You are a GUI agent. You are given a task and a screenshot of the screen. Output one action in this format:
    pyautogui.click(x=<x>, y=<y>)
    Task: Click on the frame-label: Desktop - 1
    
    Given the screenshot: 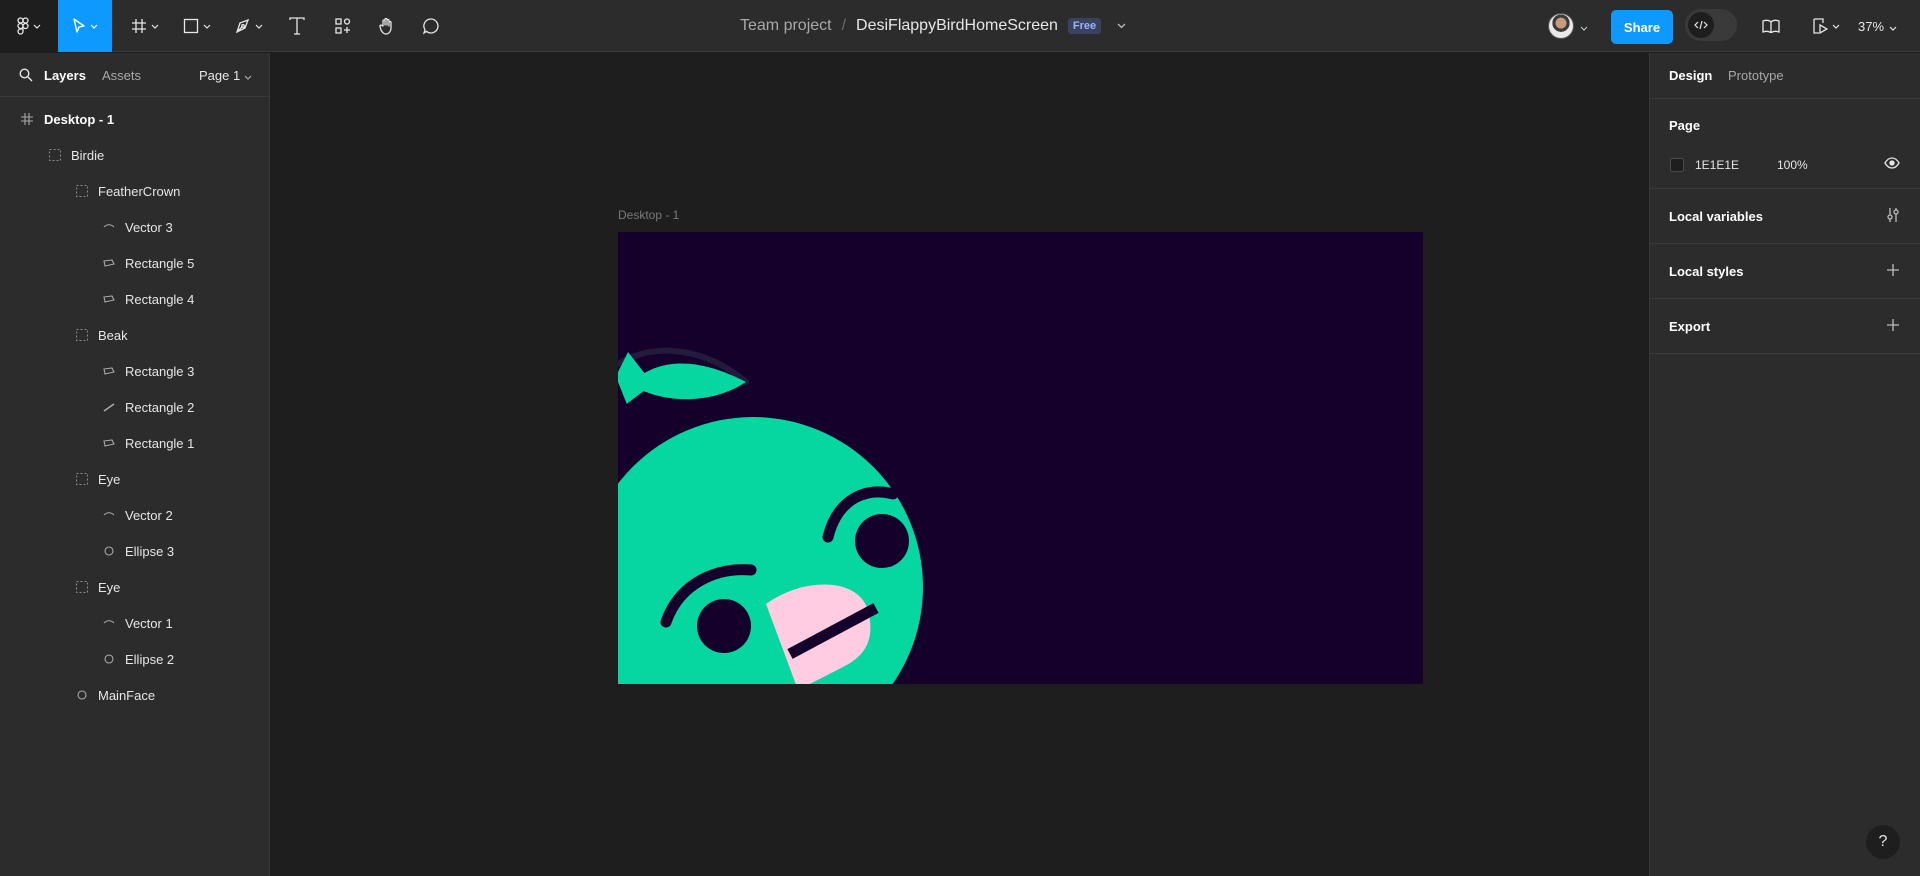 What is the action you would take?
    pyautogui.click(x=648, y=215)
    